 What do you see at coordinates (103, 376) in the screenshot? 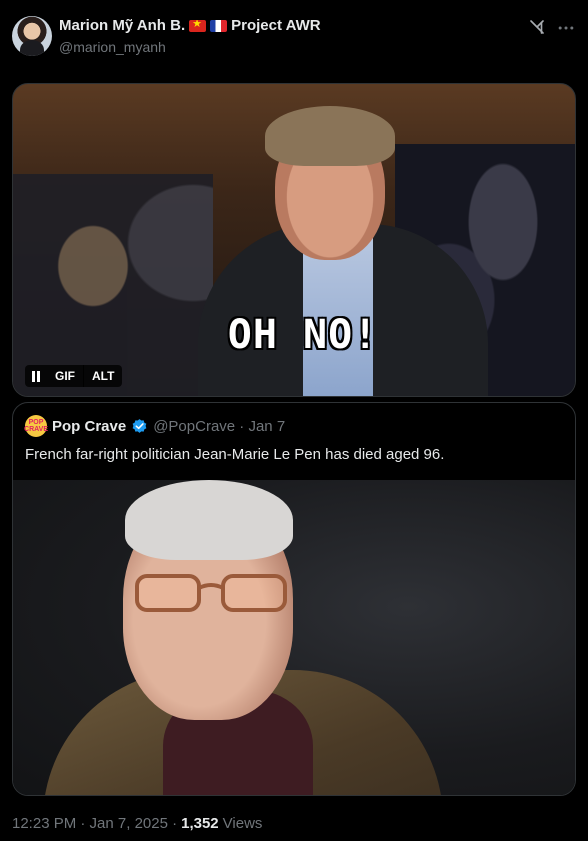
I see `alt-button: ALT` at bounding box center [103, 376].